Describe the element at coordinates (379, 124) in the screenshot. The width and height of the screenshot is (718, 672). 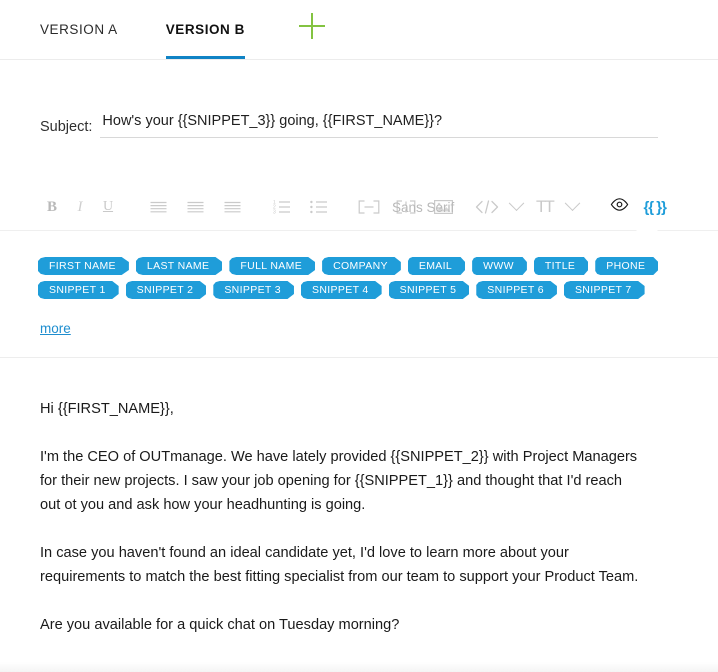
I see `subject-input` at that location.